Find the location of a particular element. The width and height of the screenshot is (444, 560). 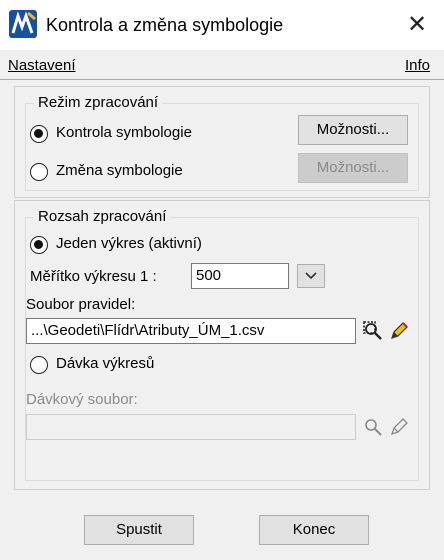

scale-label: Měřítko výkresu 1 : is located at coordinates (93, 276).